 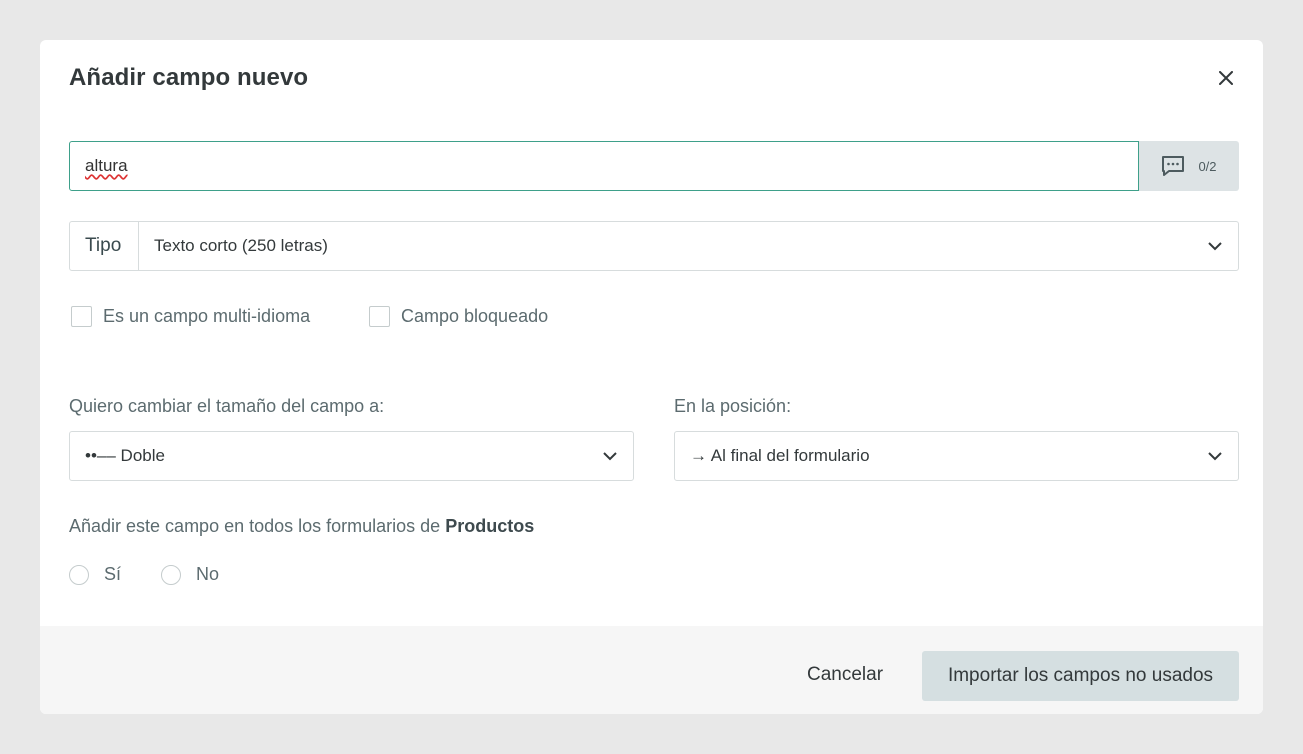 I want to click on locked-checkbox, so click(x=379, y=316).